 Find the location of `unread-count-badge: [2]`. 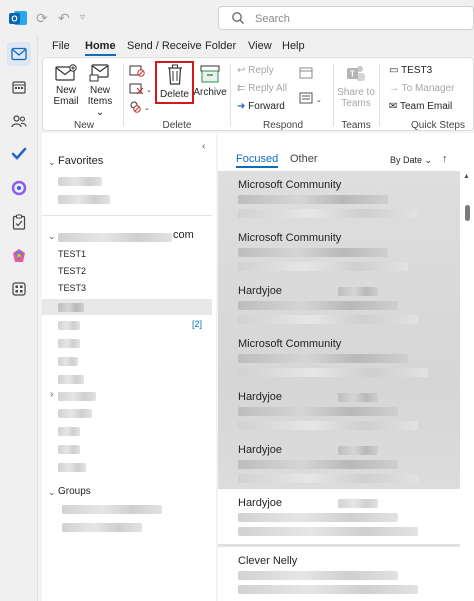

unread-count-badge: [2] is located at coordinates (197, 324).